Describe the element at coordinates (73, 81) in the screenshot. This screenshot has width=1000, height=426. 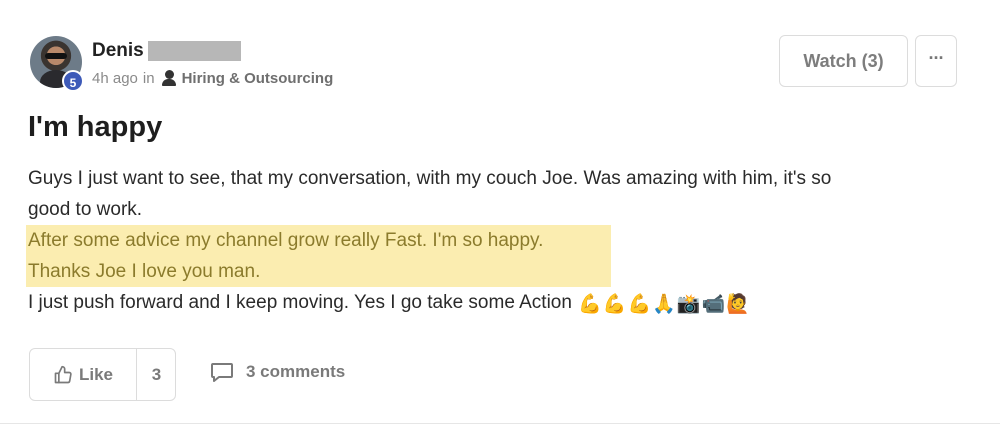
I see `level-badge: 5` at that location.